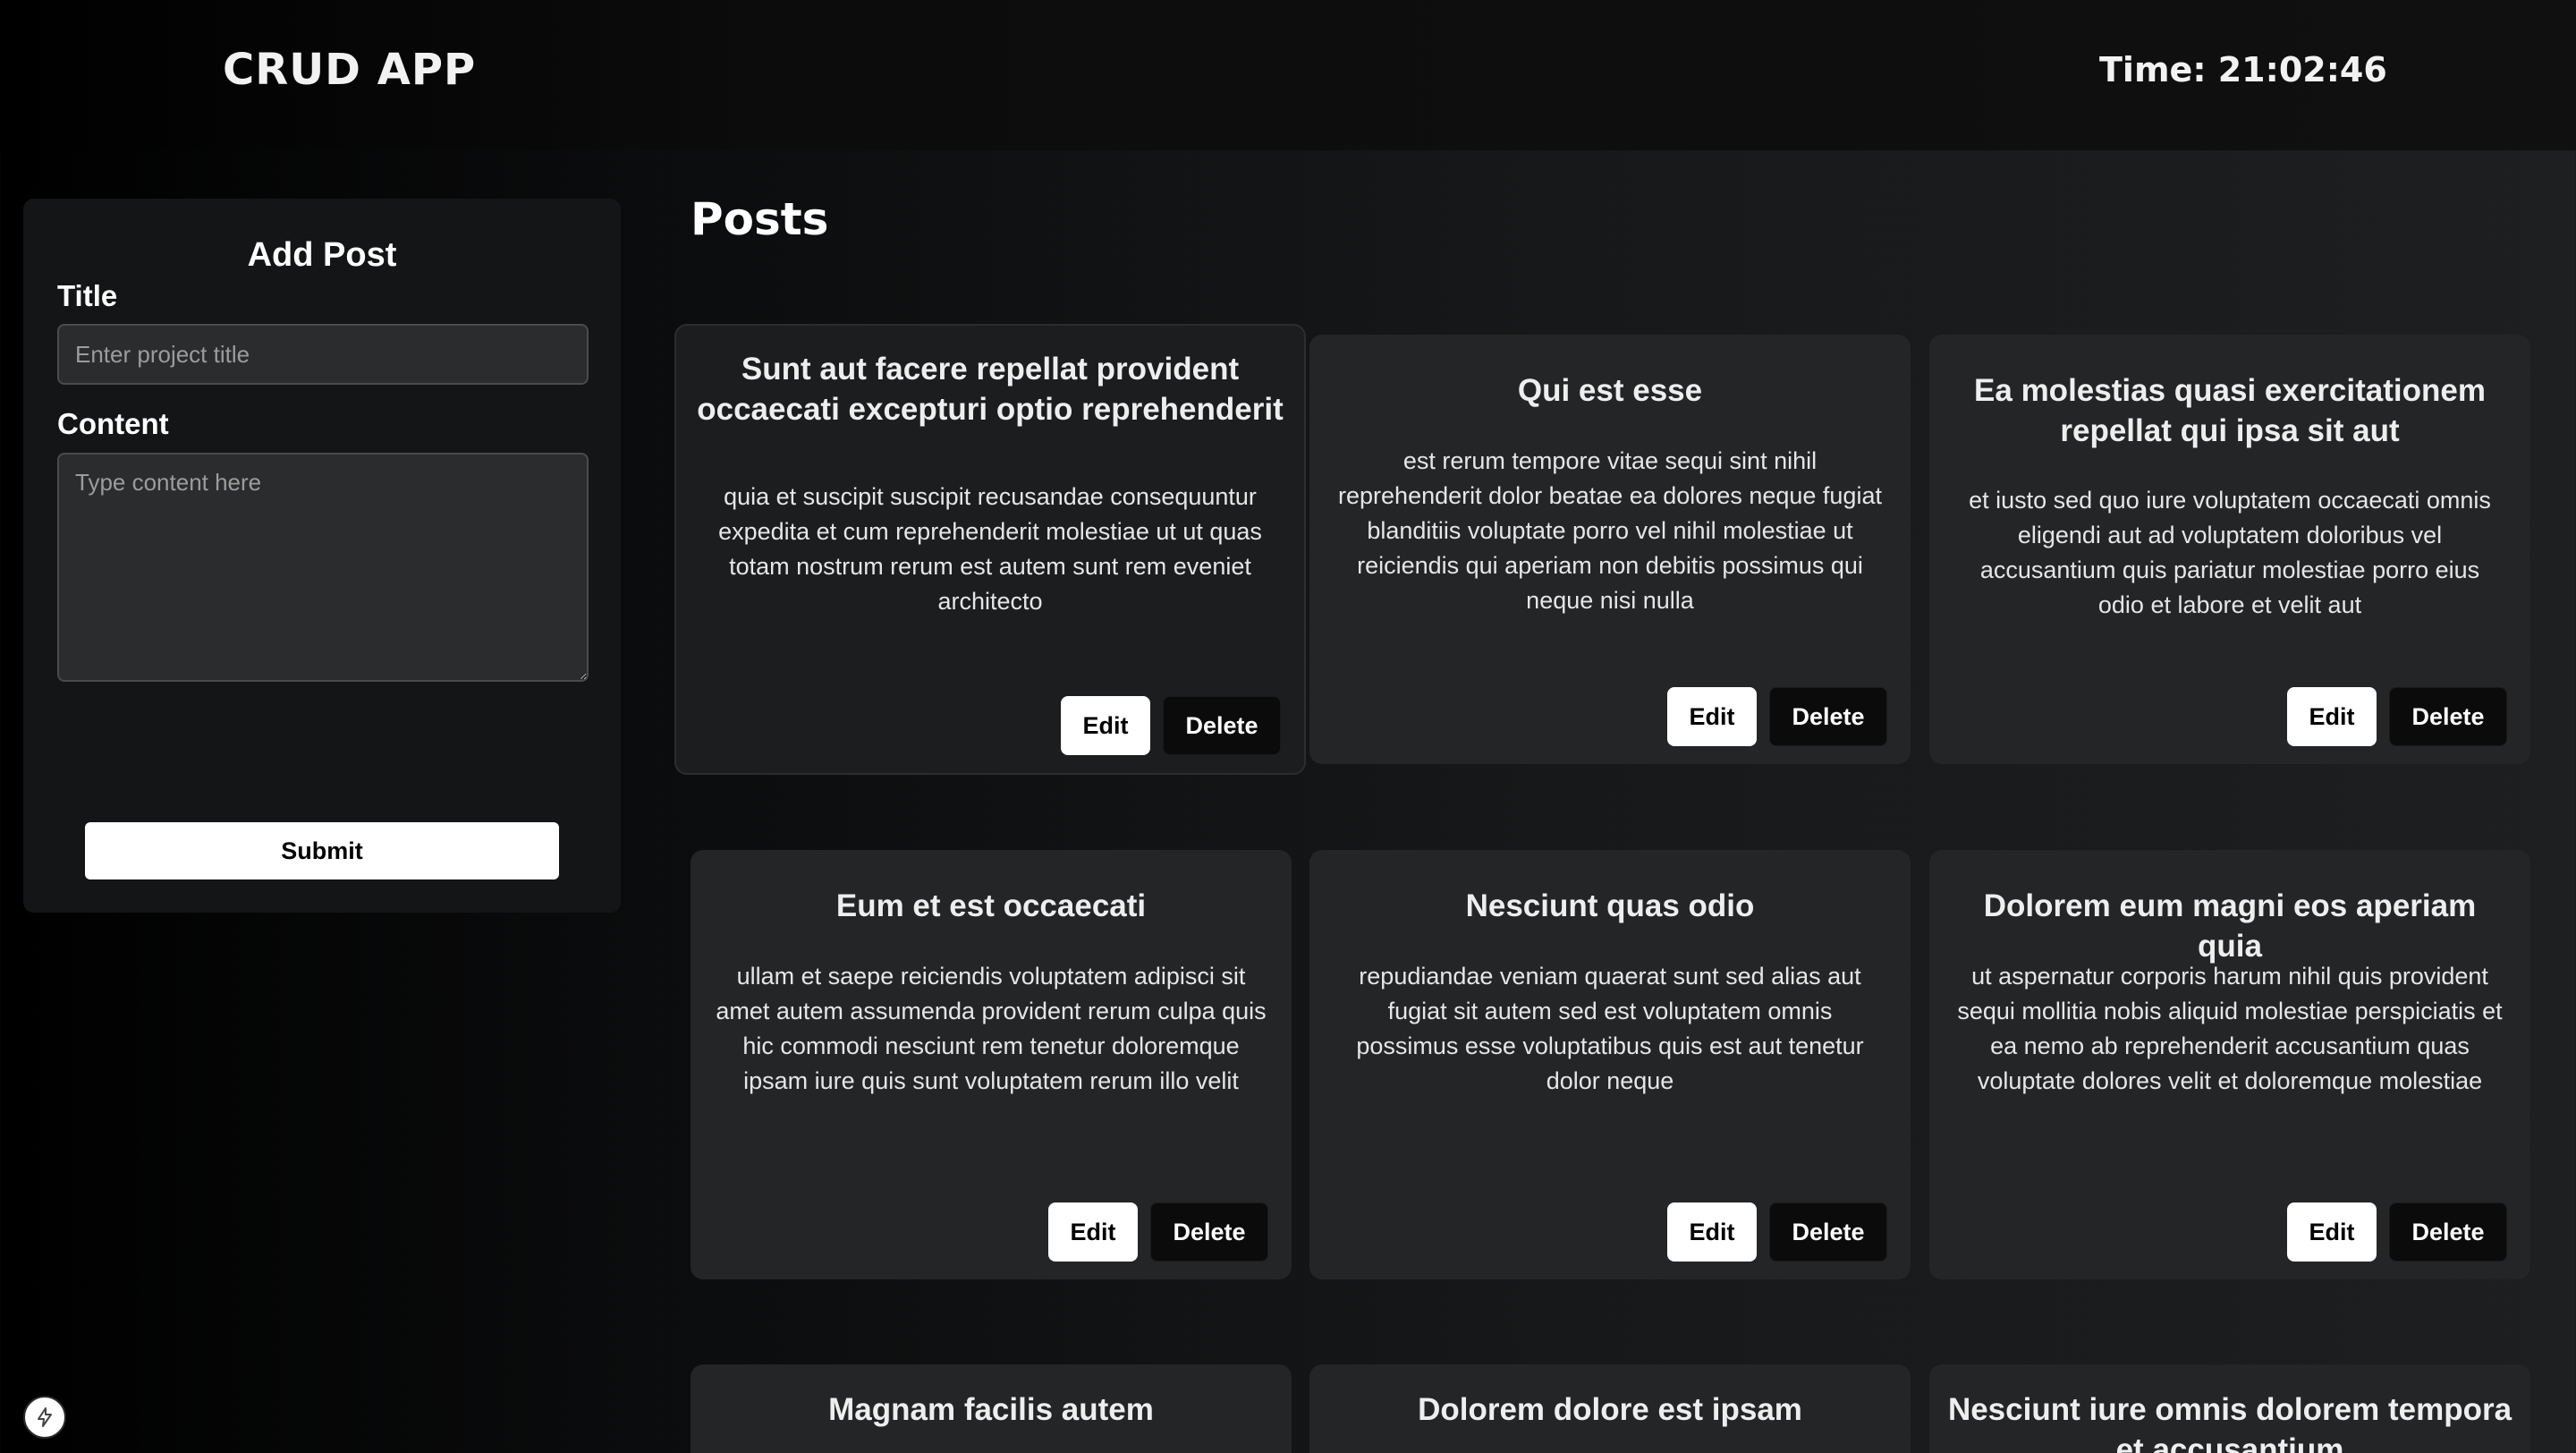  I want to click on lightning-icon-glyph, so click(45, 1417).